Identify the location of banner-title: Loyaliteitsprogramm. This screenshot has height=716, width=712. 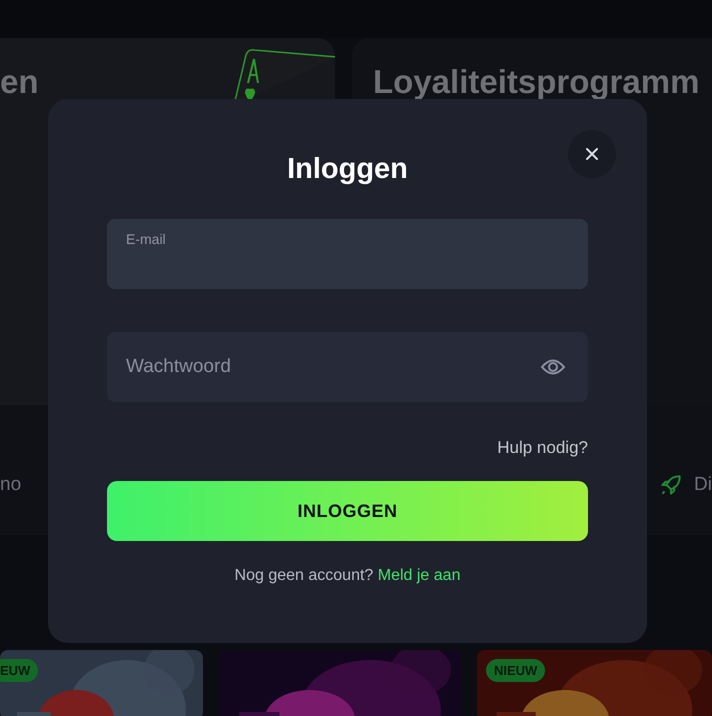
(536, 82).